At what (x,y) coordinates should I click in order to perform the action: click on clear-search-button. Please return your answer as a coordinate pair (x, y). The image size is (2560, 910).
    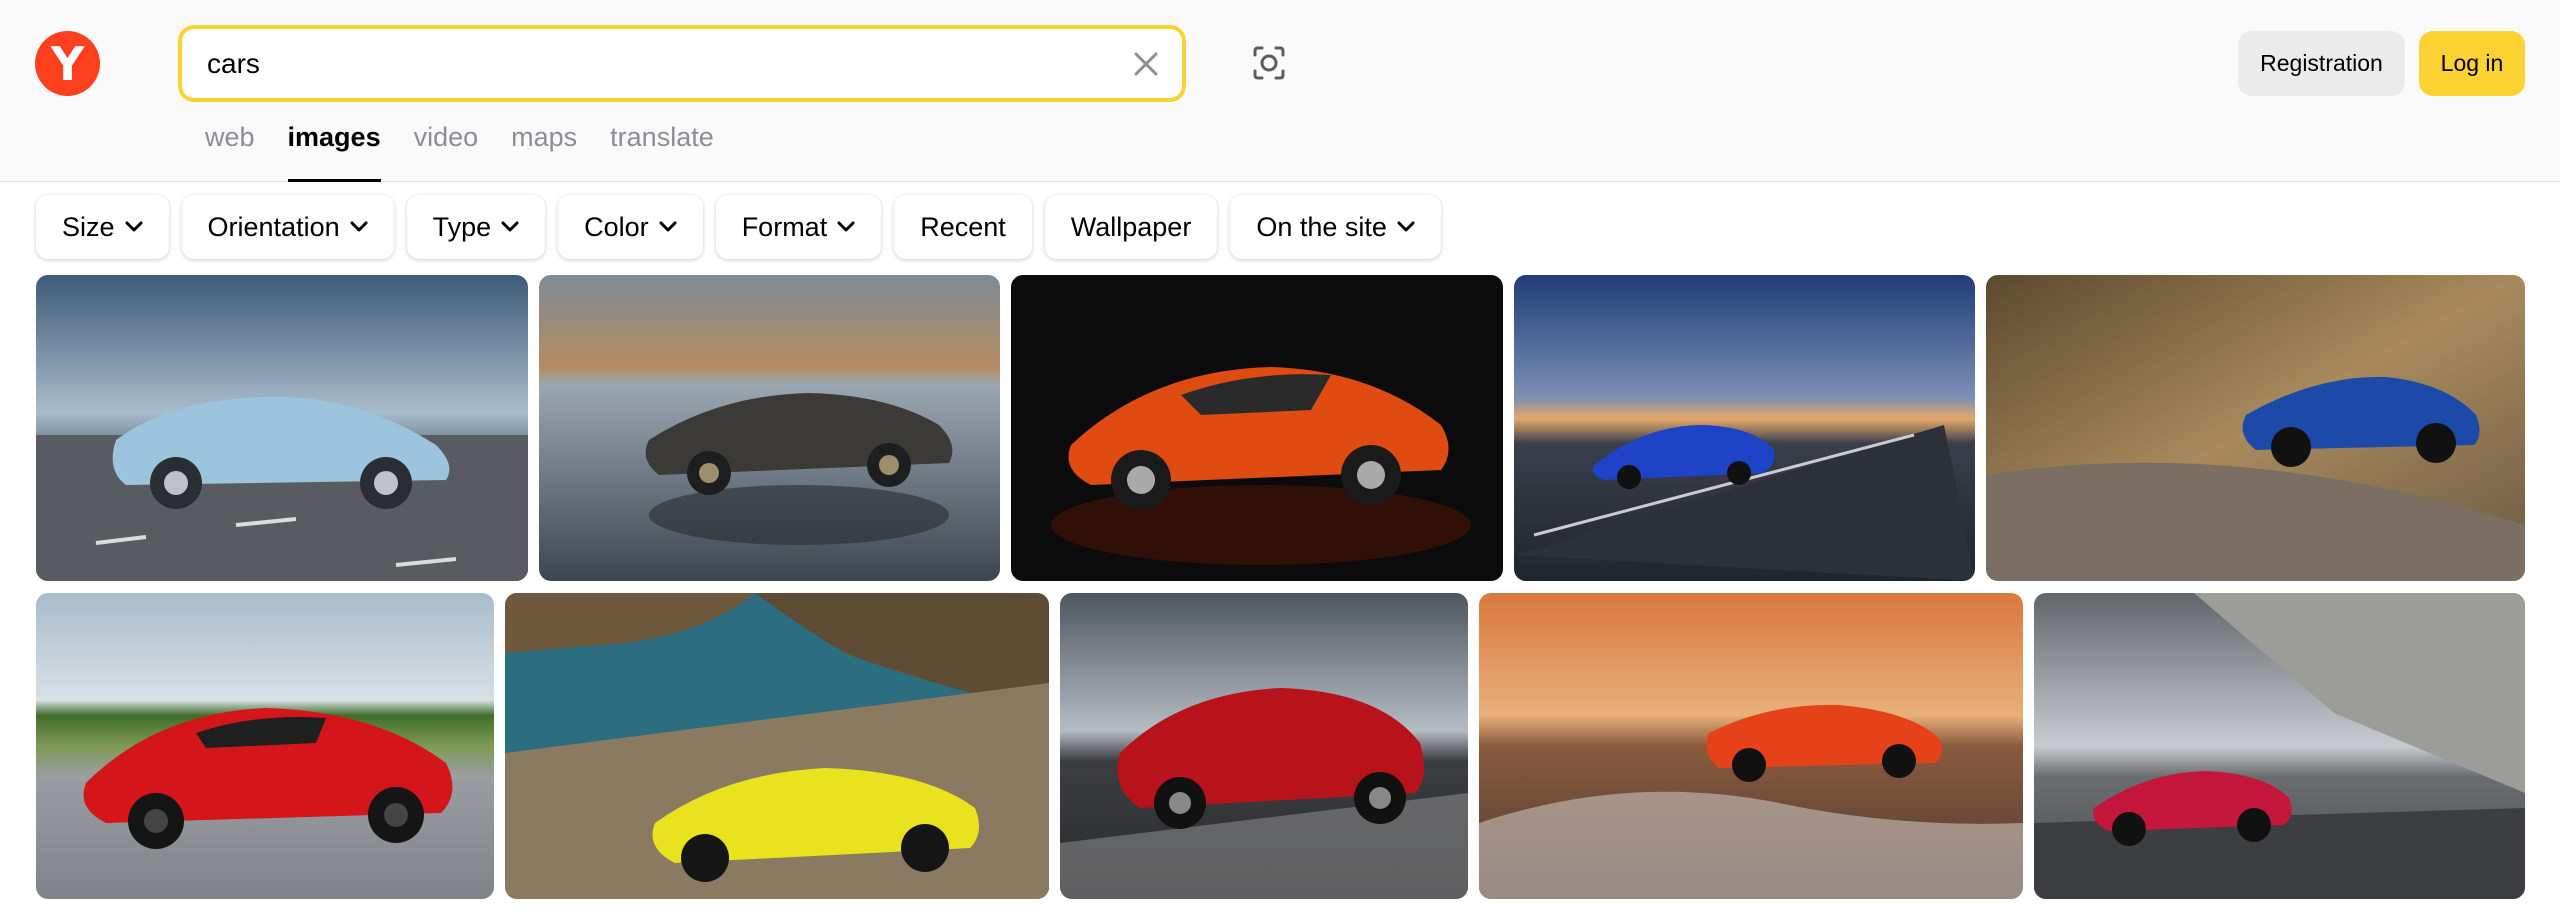
    Looking at the image, I should click on (1146, 64).